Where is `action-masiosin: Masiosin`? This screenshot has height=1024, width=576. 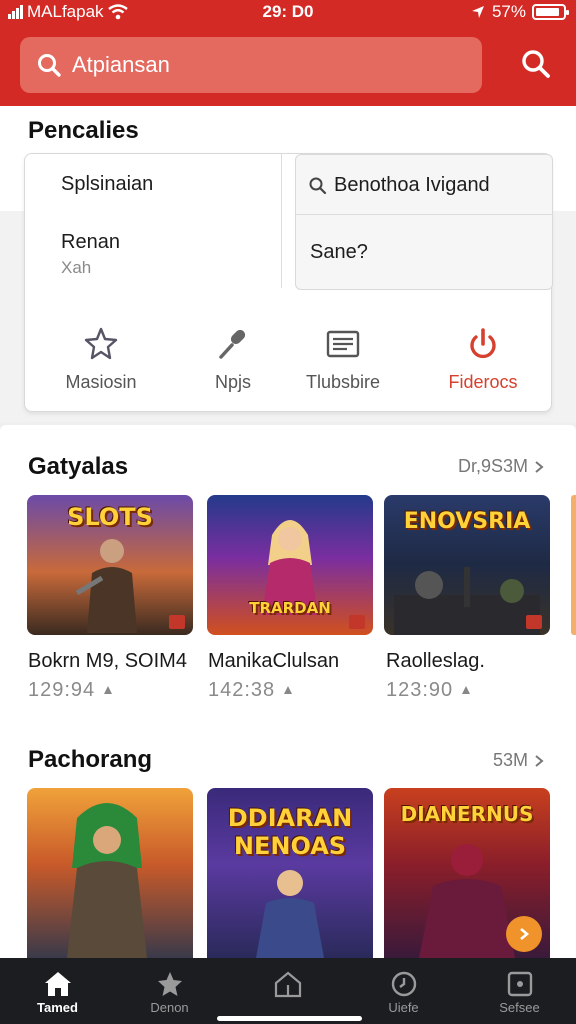
action-masiosin: Masiosin is located at coordinates (101, 358).